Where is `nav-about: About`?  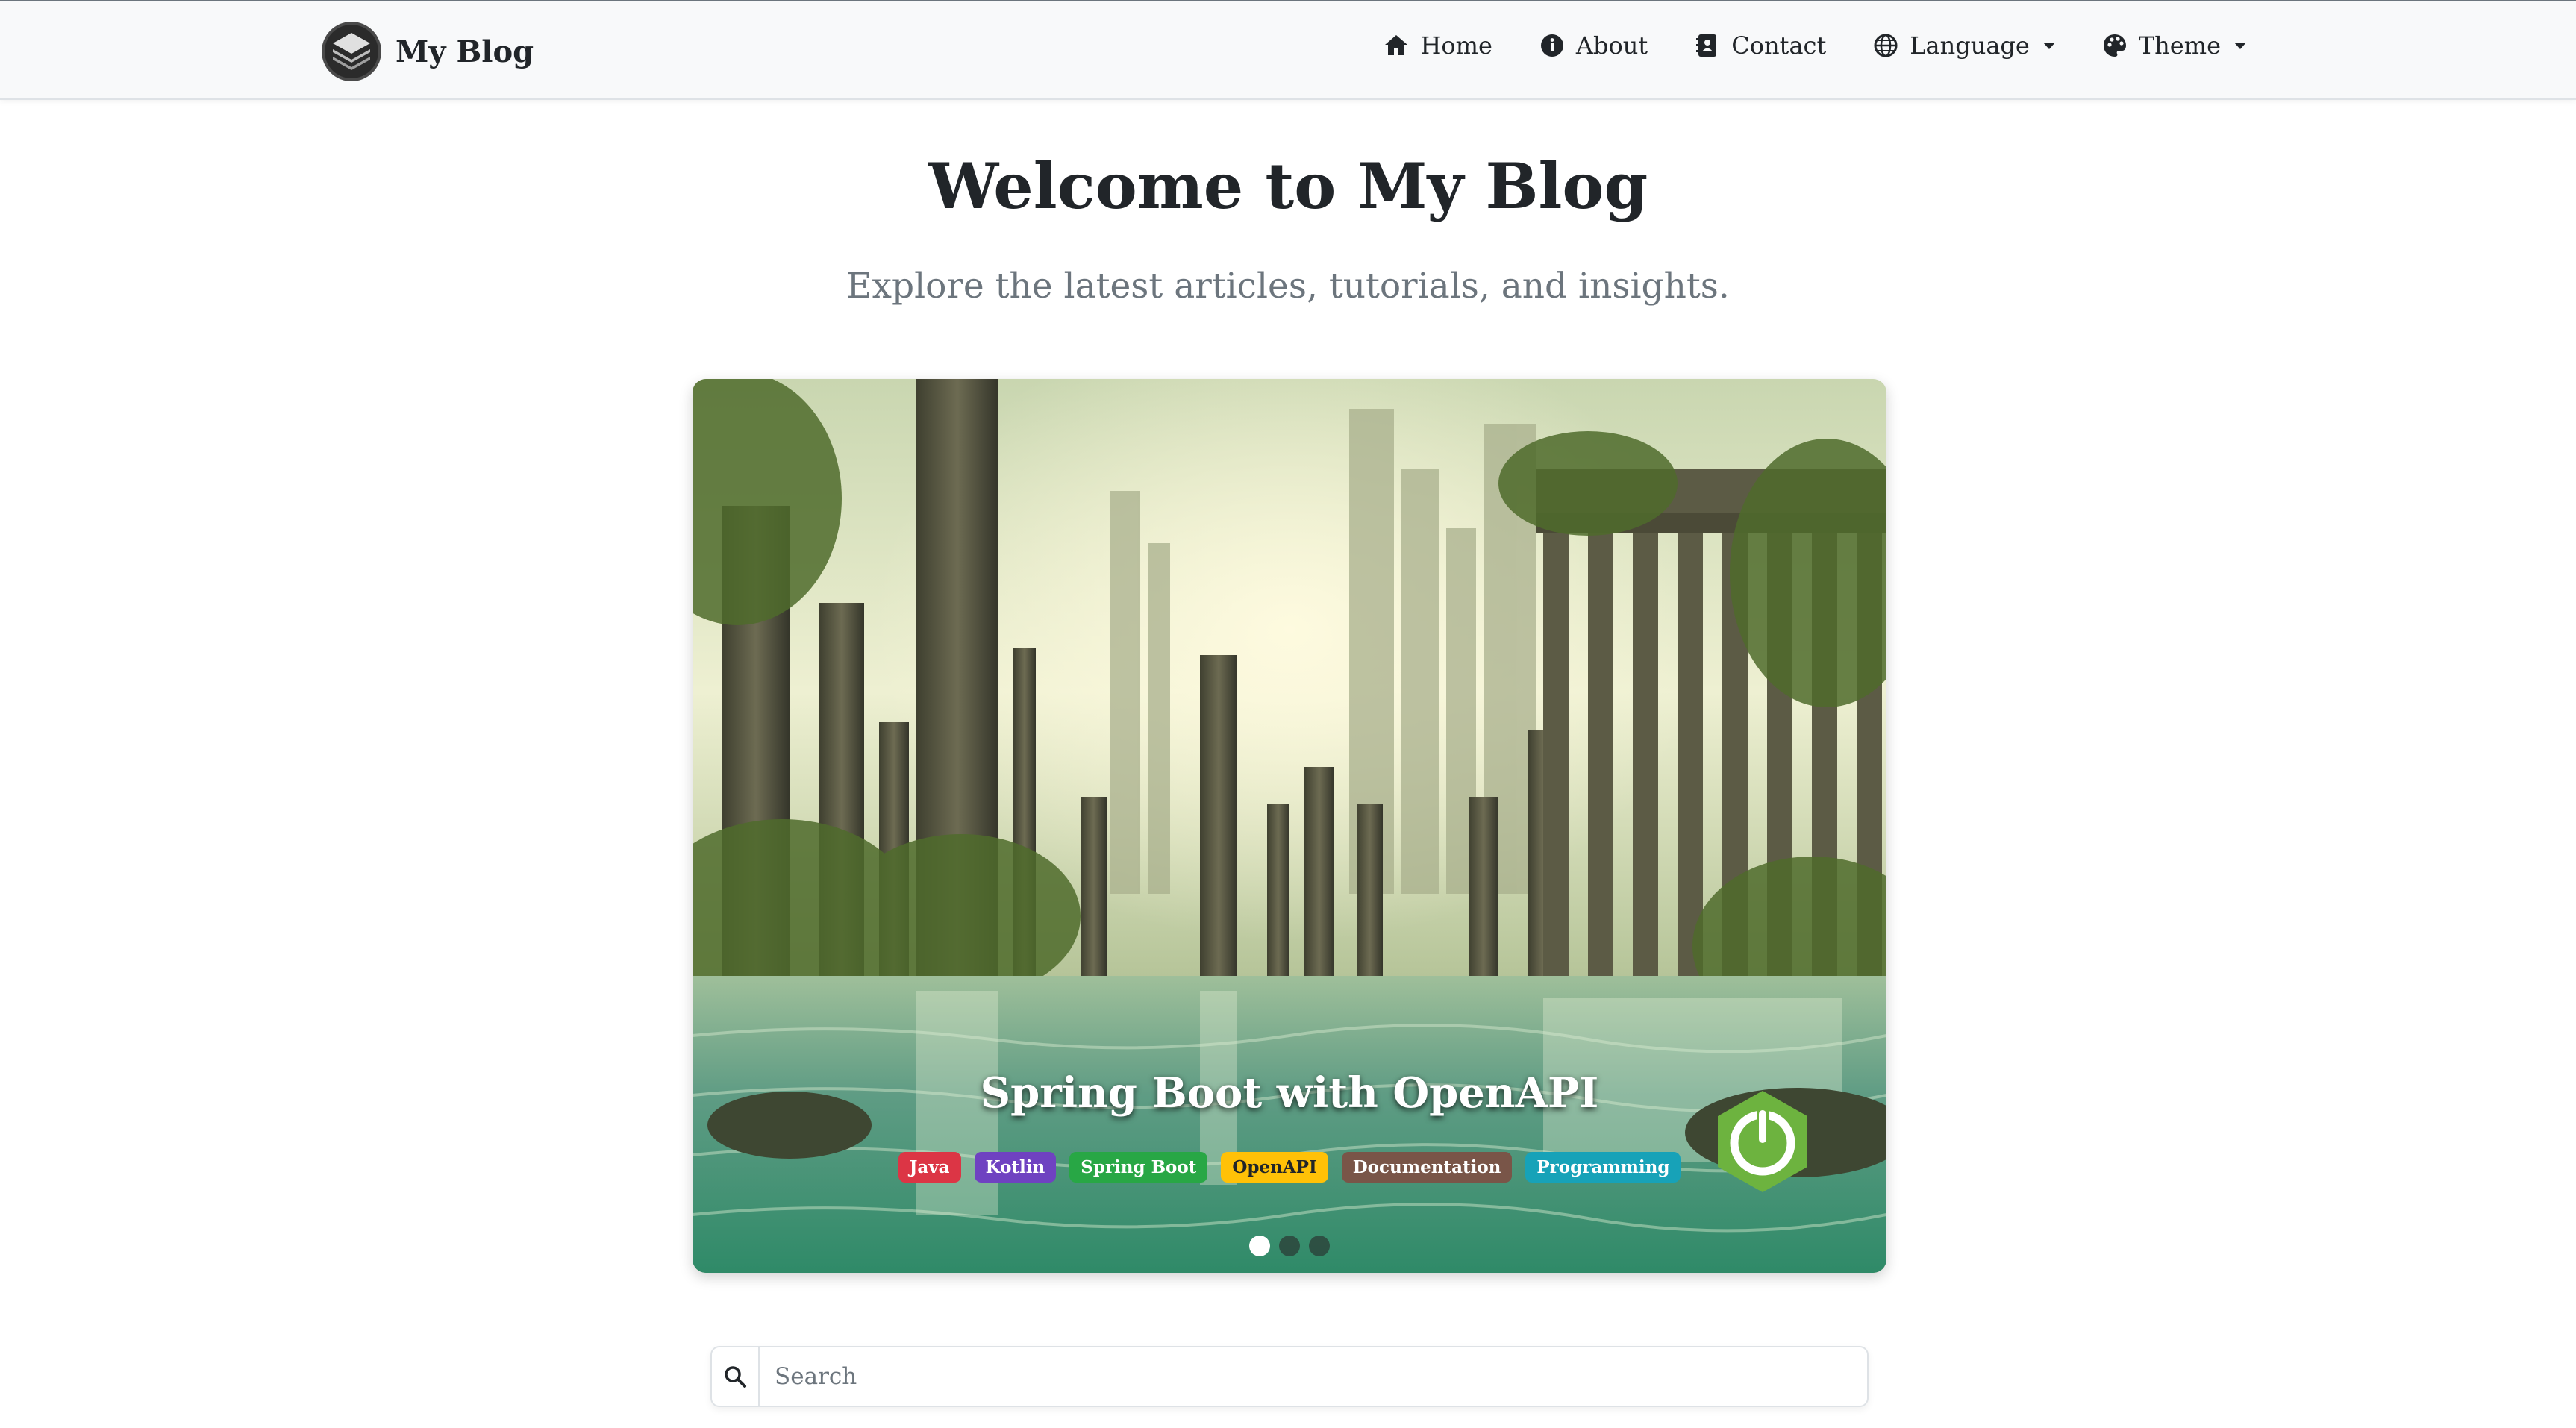
nav-about: About is located at coordinates (1593, 45).